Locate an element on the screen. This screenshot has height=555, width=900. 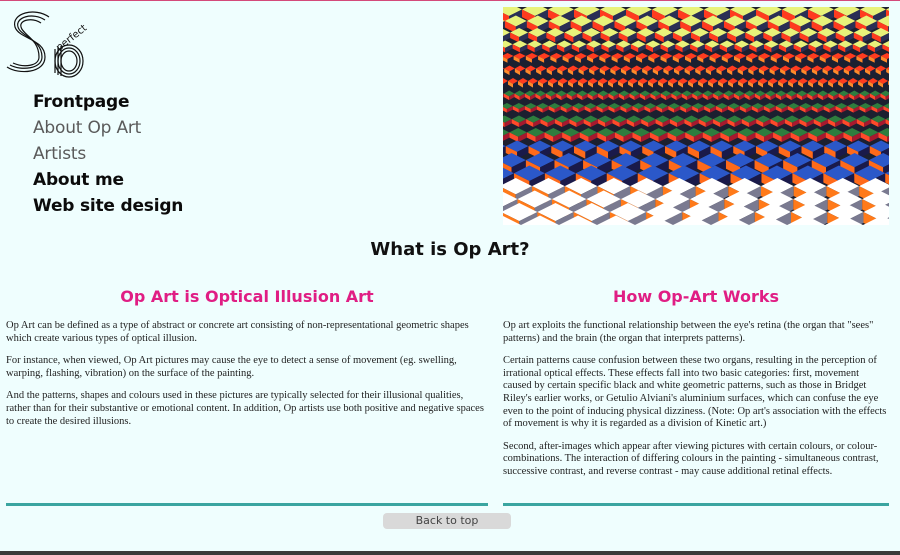
right-column-heading: How Op-Art Works is located at coordinates (696, 296).